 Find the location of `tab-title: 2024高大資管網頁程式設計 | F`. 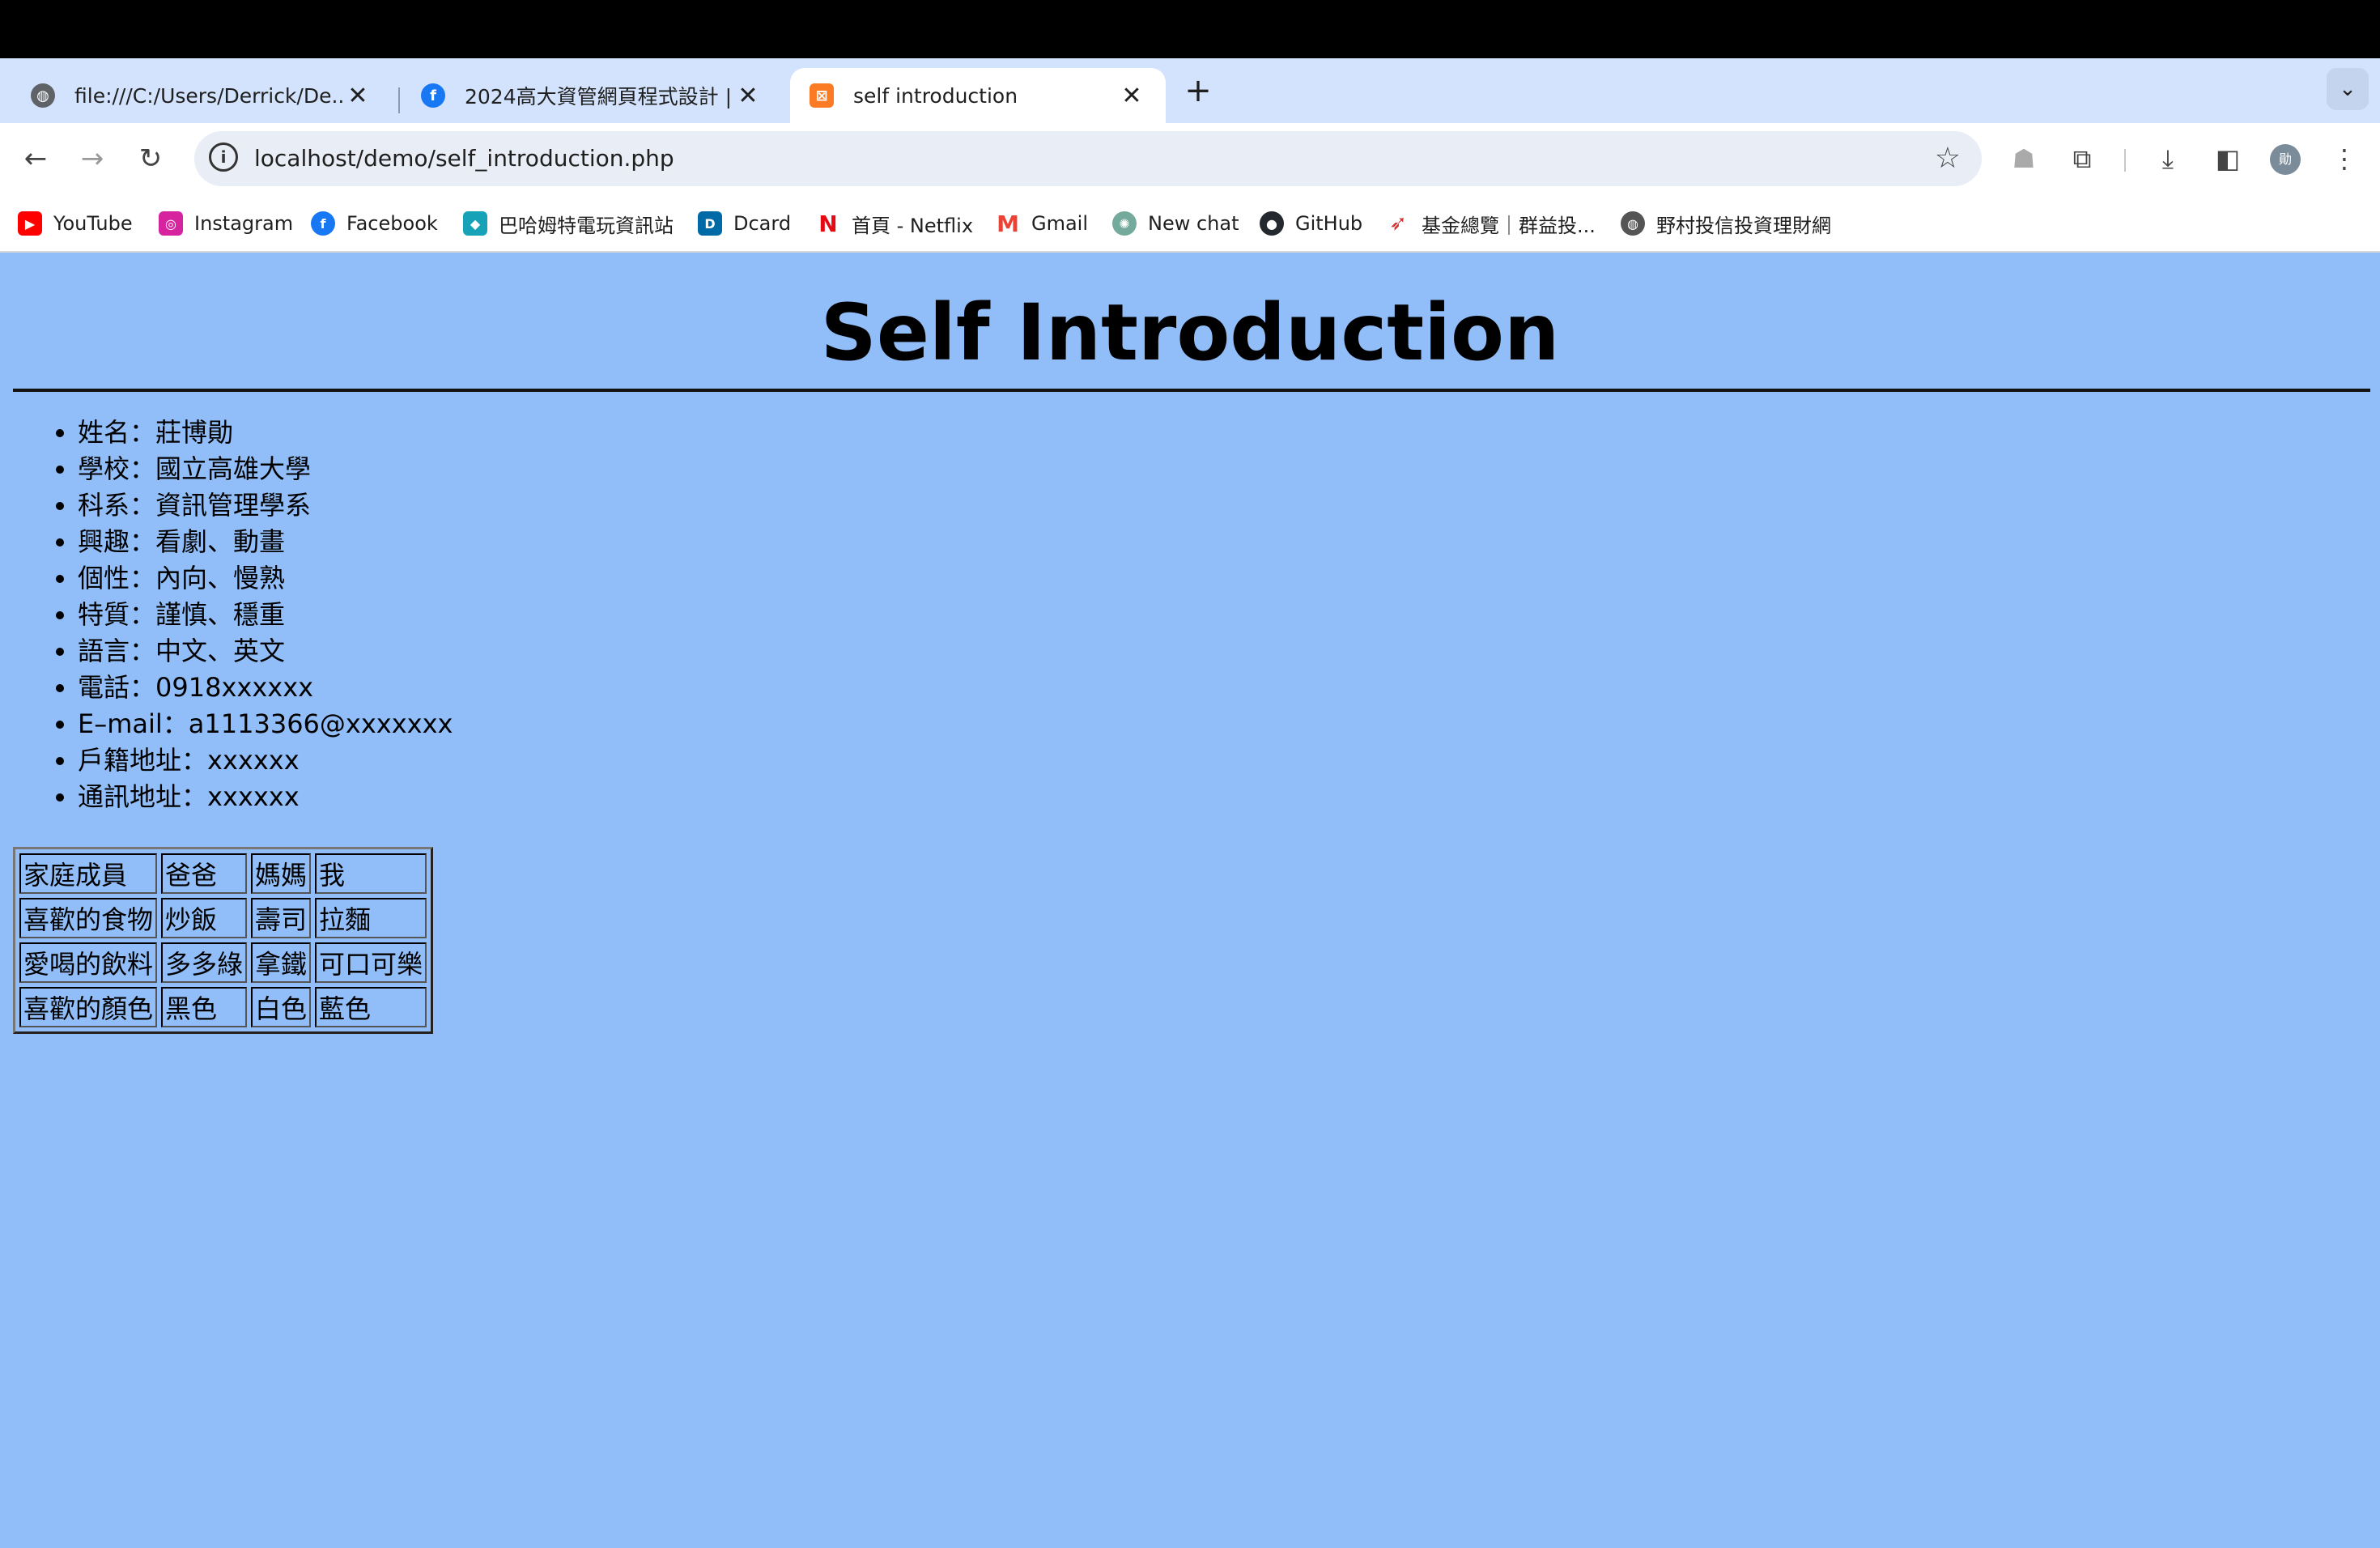

tab-title: 2024高大資管網頁程式設計 | F is located at coordinates (599, 96).